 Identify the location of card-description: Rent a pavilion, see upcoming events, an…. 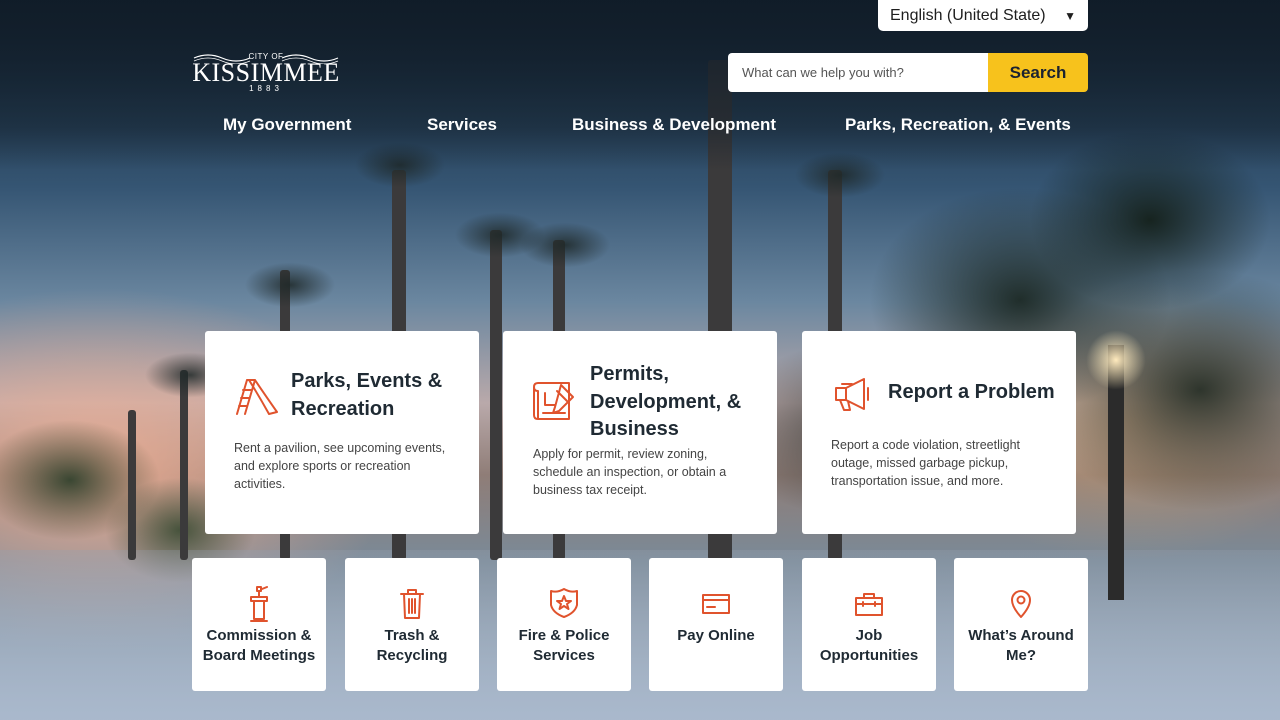
(340, 466).